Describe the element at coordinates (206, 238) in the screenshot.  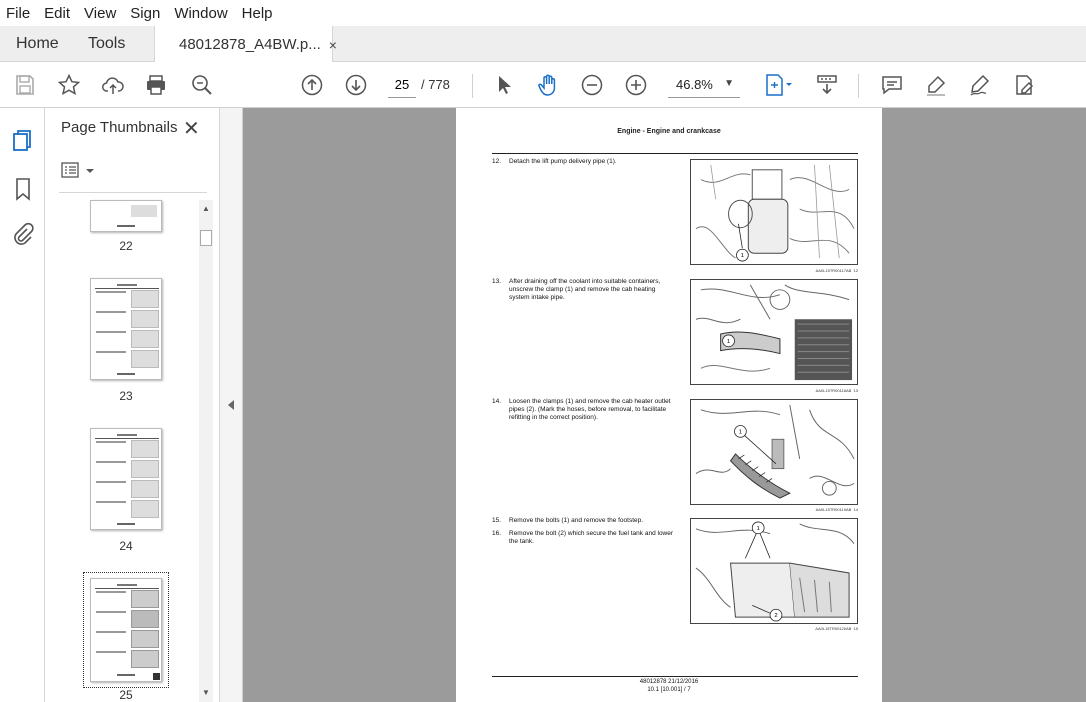
I see `scrollbar-thumb` at that location.